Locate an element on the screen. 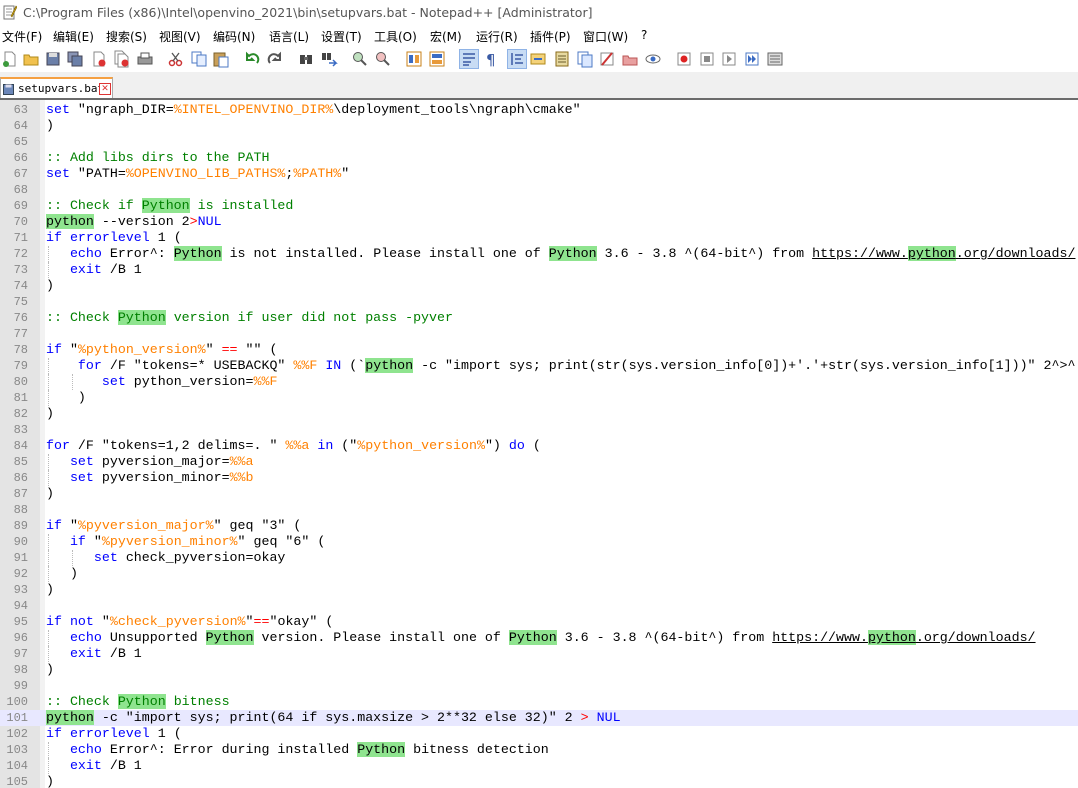 This screenshot has height=788, width=1078. code-line: 83 is located at coordinates (539, 430).